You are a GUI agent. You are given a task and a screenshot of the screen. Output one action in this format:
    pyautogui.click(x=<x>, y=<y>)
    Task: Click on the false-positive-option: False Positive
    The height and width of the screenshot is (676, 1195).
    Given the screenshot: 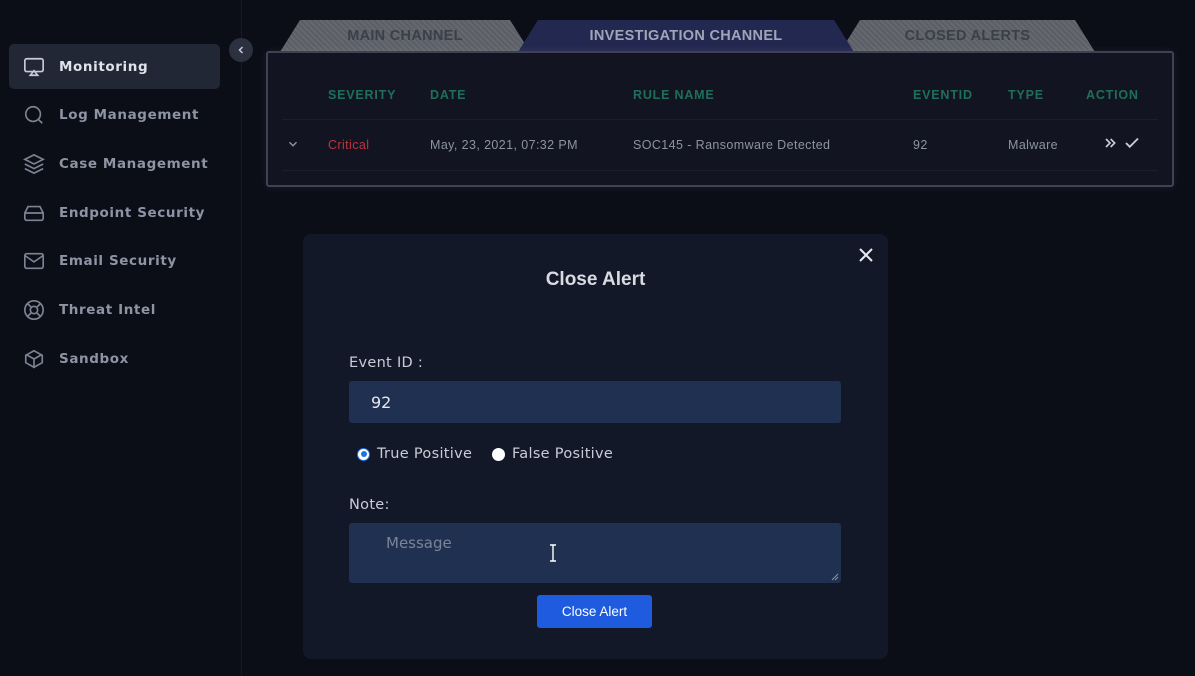 What is the action you would take?
    pyautogui.click(x=552, y=454)
    